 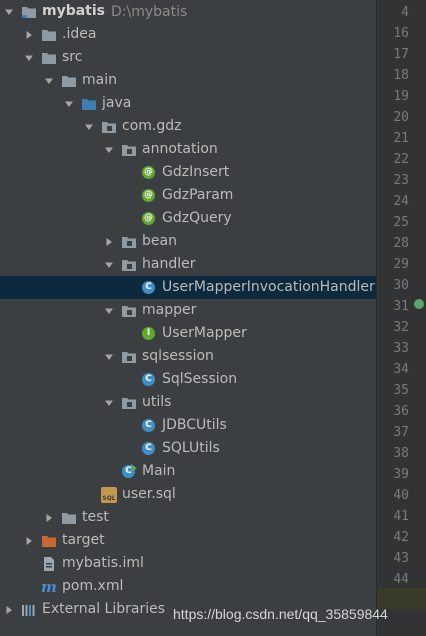 What do you see at coordinates (188, 126) in the screenshot?
I see `tree-node-com-gdz: com.gdz` at bounding box center [188, 126].